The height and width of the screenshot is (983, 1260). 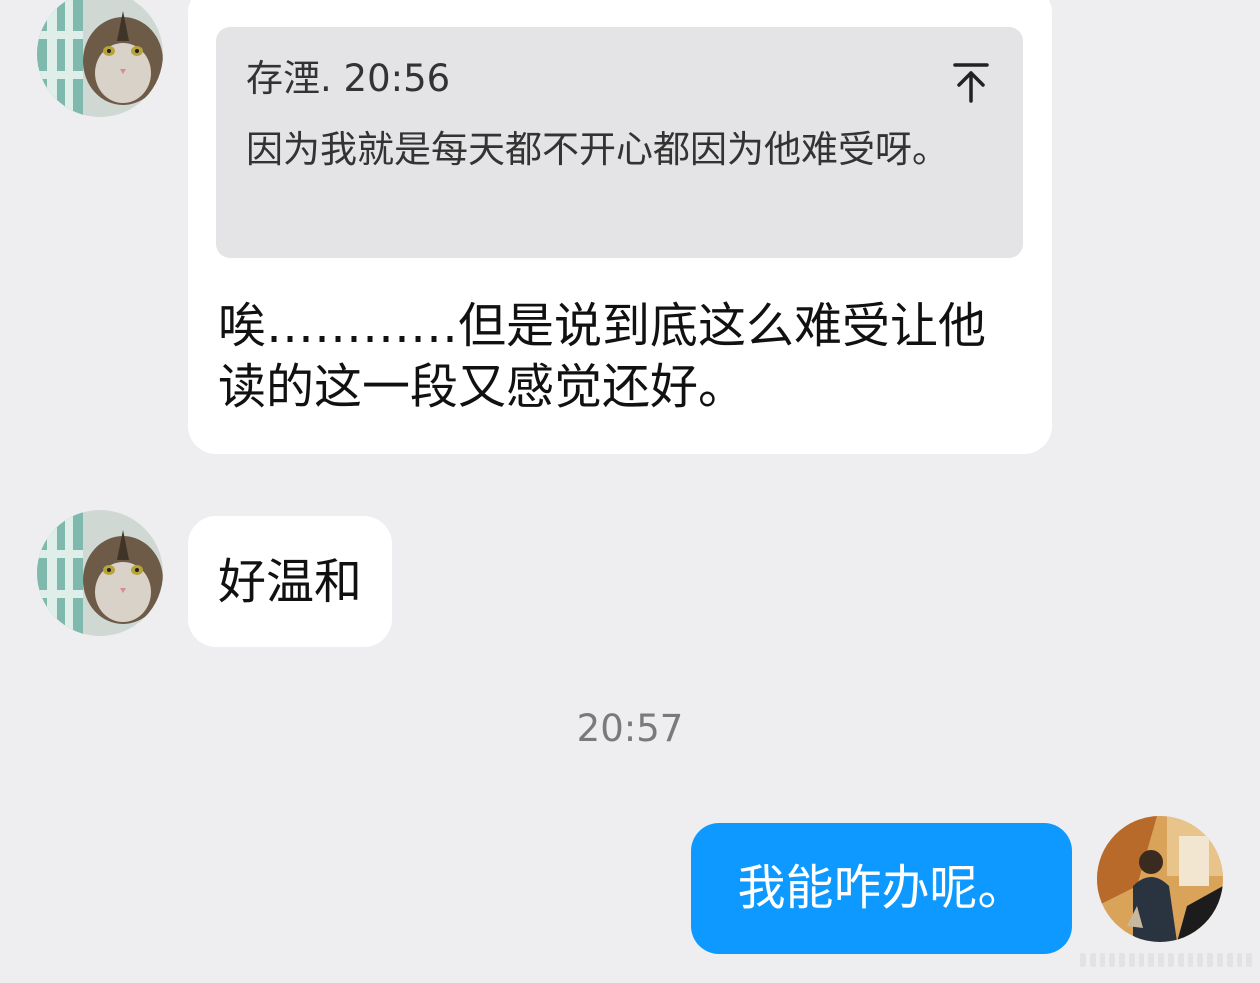 I want to click on user-photo-avatar-image, so click(x=1160, y=879).